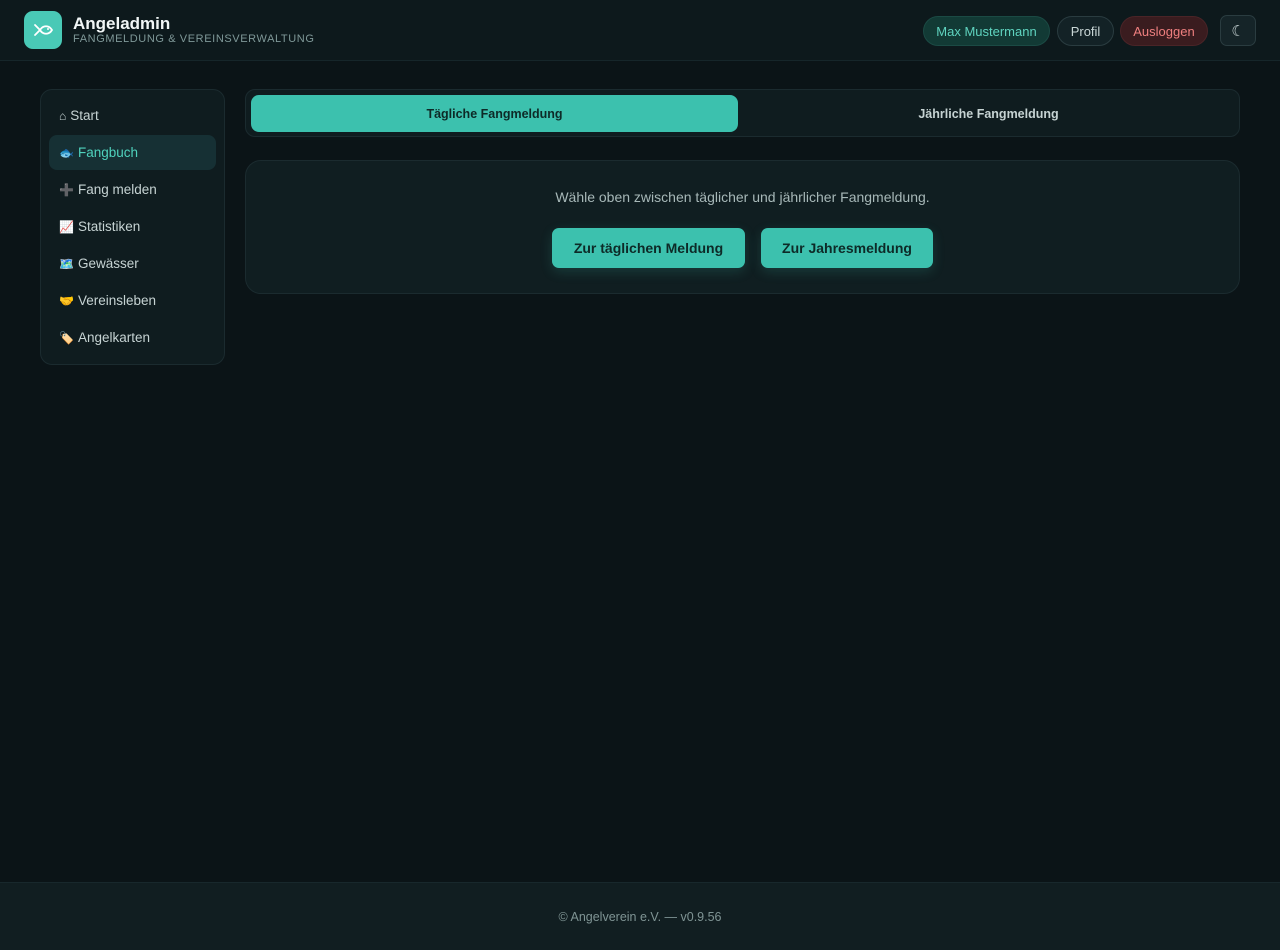 The image size is (1280, 950). I want to click on sidebar-item-label: Angelkarten, so click(114, 337).